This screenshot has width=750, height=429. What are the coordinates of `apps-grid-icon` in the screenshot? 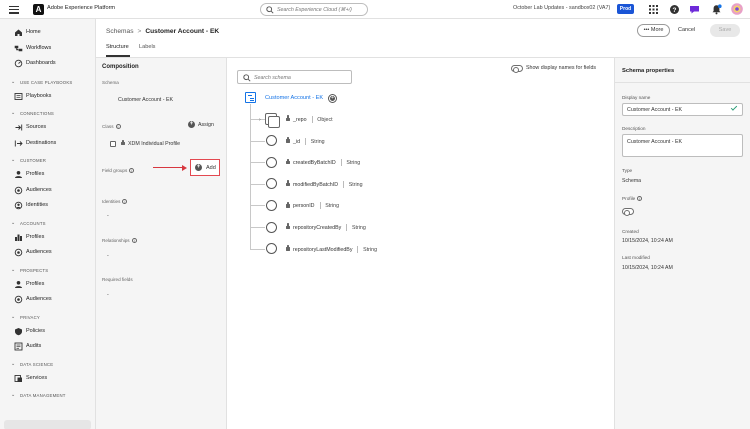 It's located at (653, 9).